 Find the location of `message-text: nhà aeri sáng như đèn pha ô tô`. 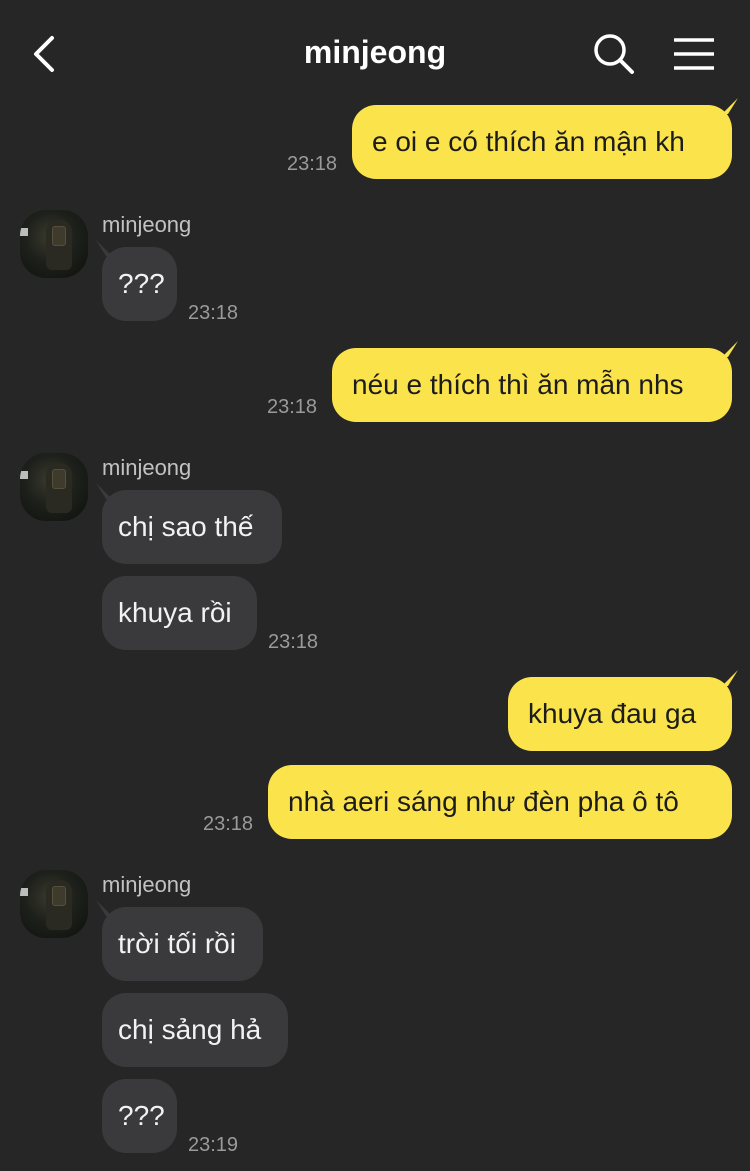

message-text: nhà aeri sáng như đèn pha ô tô is located at coordinates (483, 801).